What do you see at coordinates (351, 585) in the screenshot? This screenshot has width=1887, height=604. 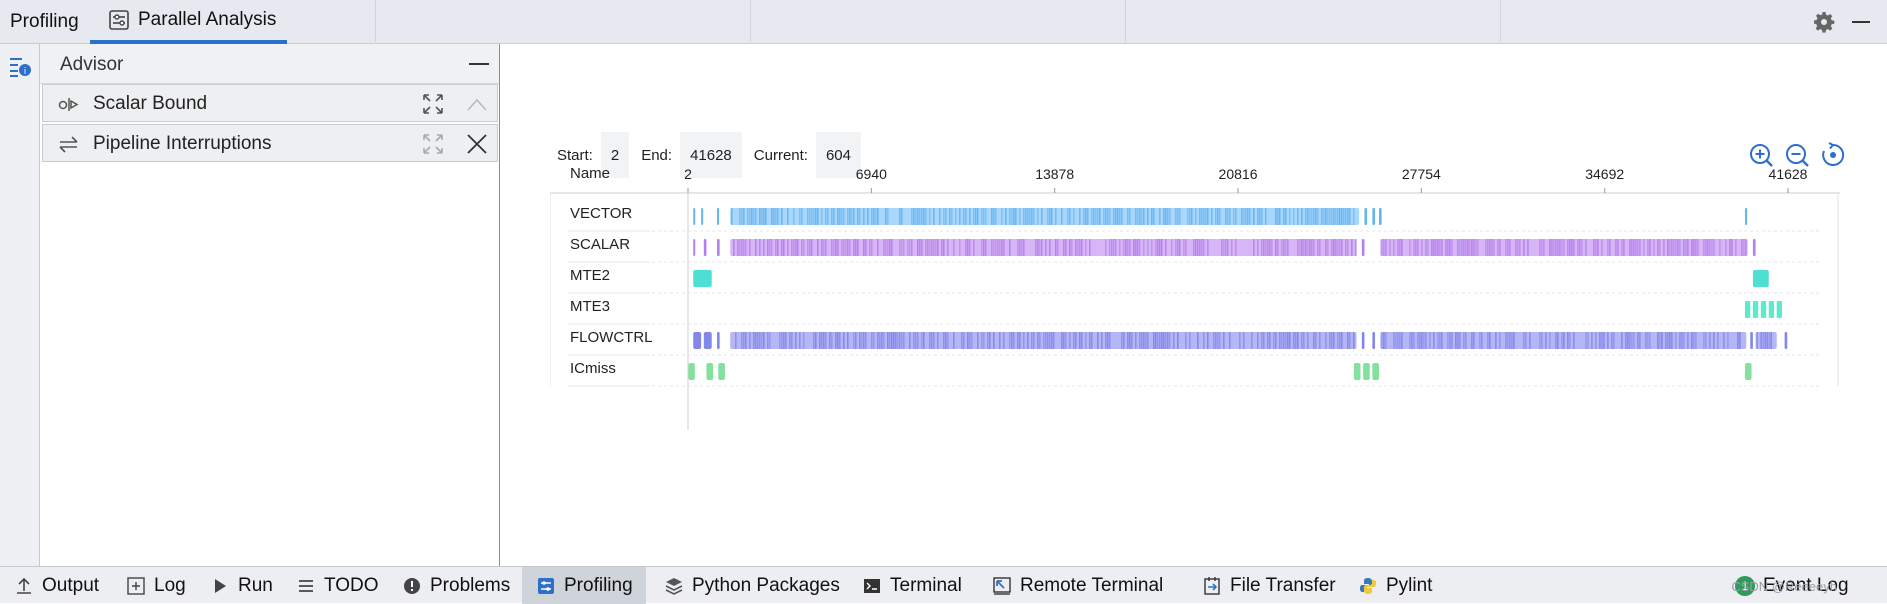 I see `tab-todo-label: TODO` at bounding box center [351, 585].